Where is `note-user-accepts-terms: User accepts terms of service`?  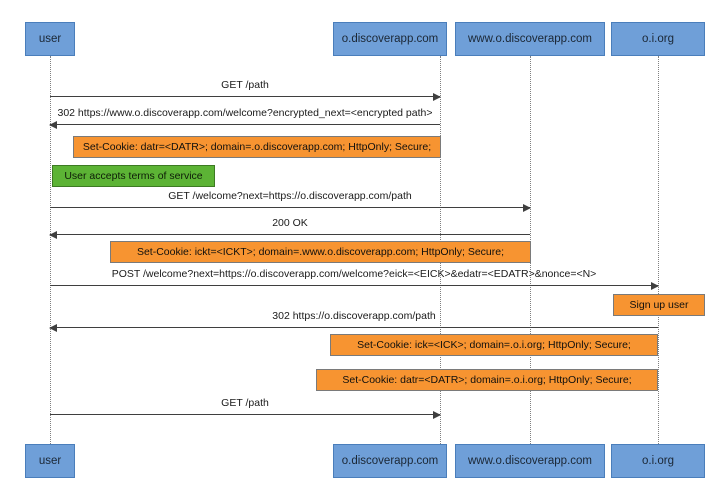
note-user-accepts-terms: User accepts terms of service is located at coordinates (133, 176).